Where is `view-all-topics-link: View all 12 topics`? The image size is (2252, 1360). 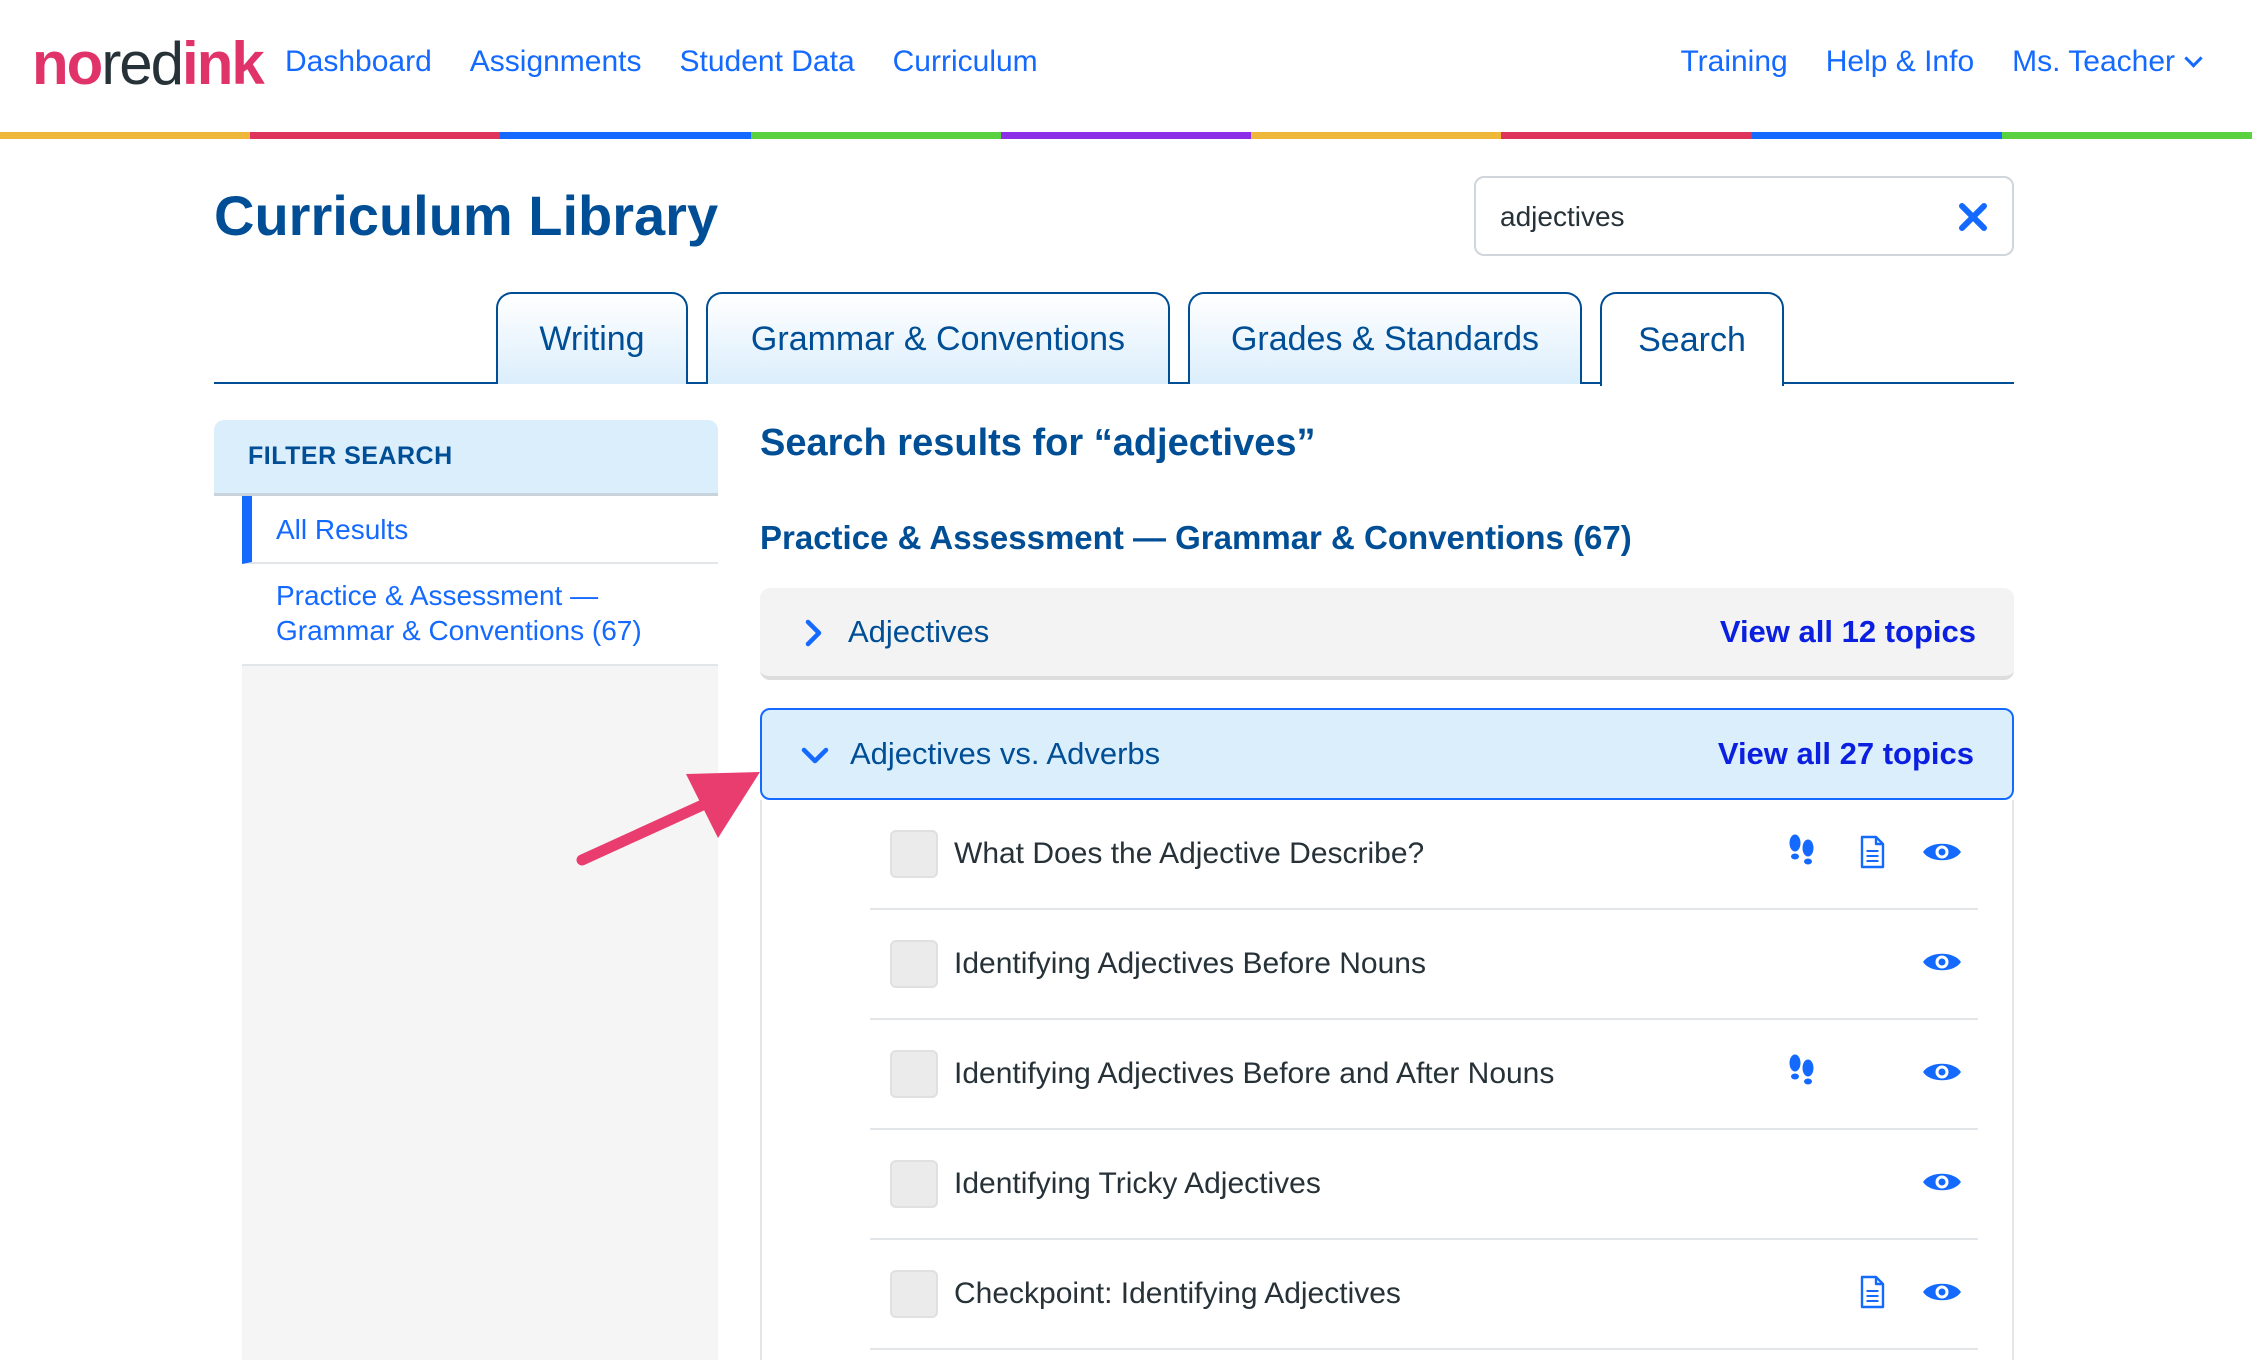 view-all-topics-link: View all 12 topics is located at coordinates (1848, 632).